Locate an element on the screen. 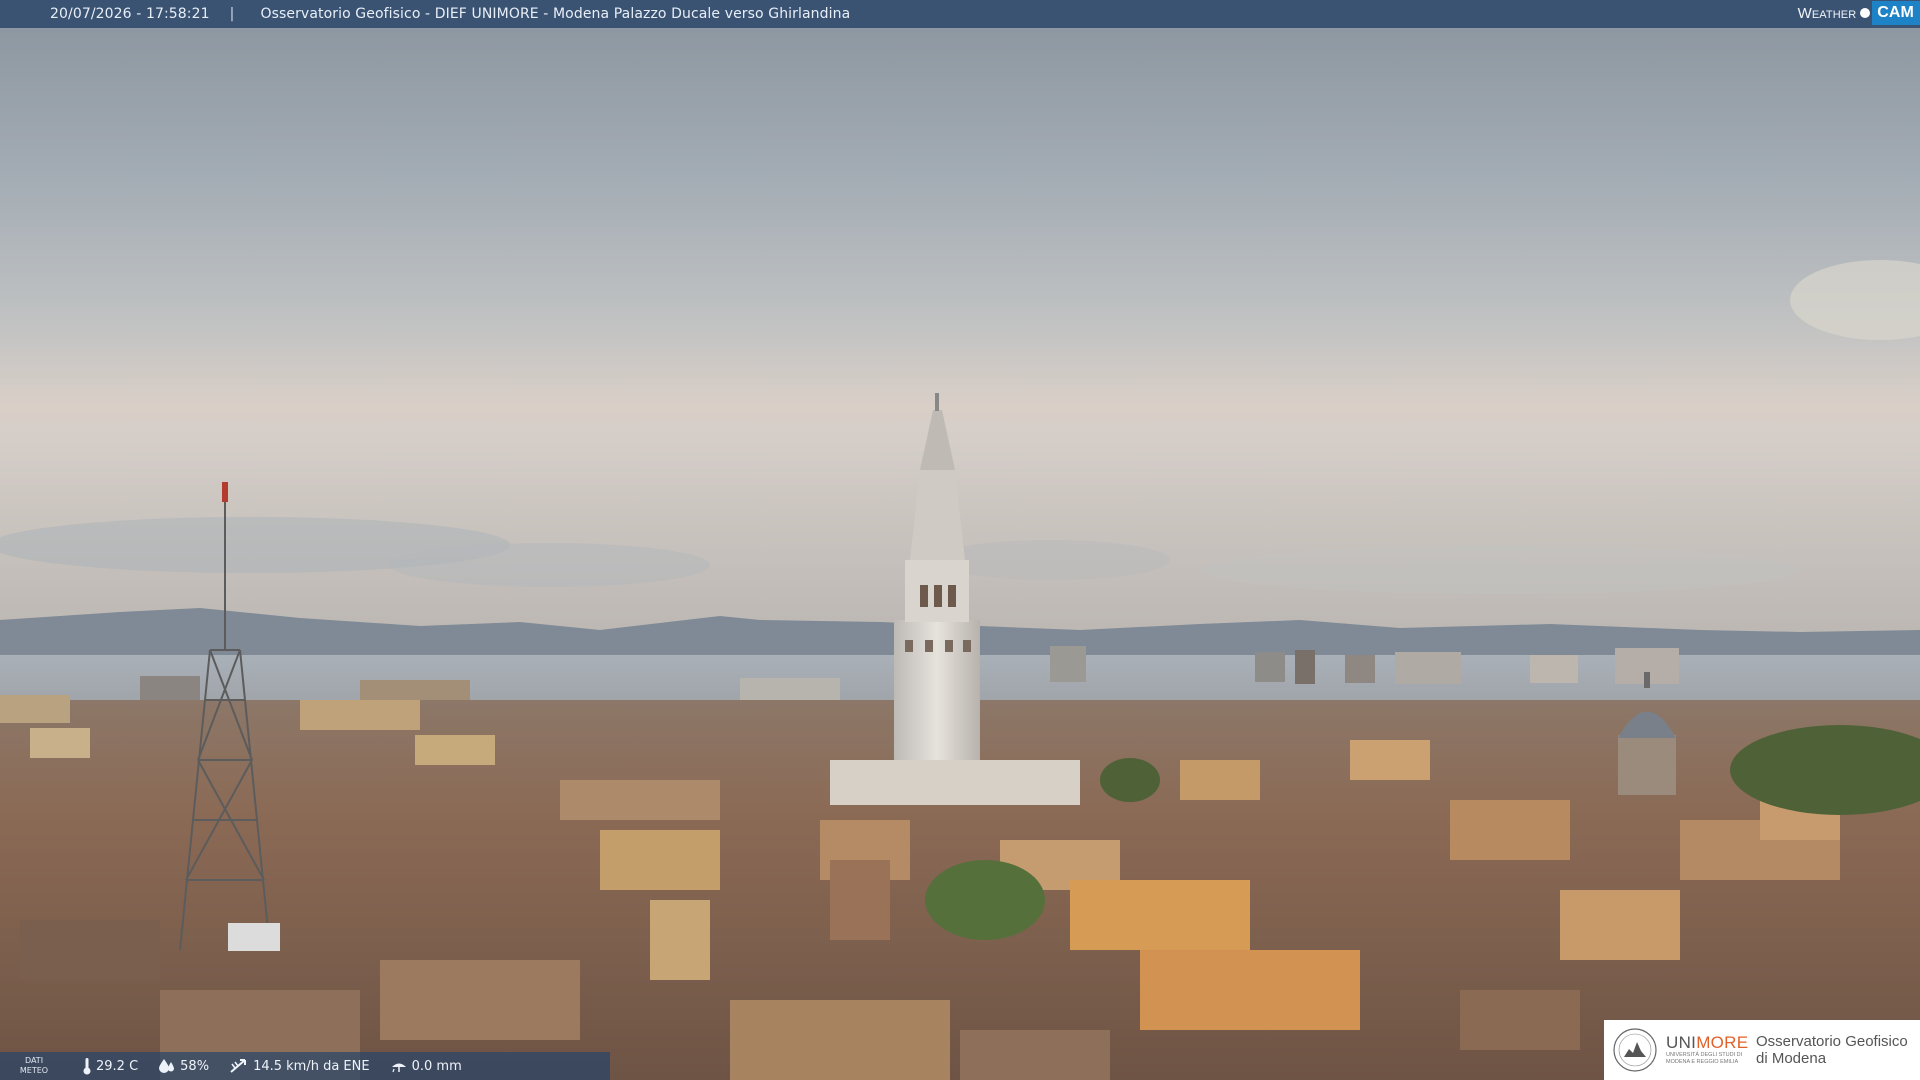 This screenshot has width=1920, height=1080. observatory-line2: di Modena is located at coordinates (1791, 1058).